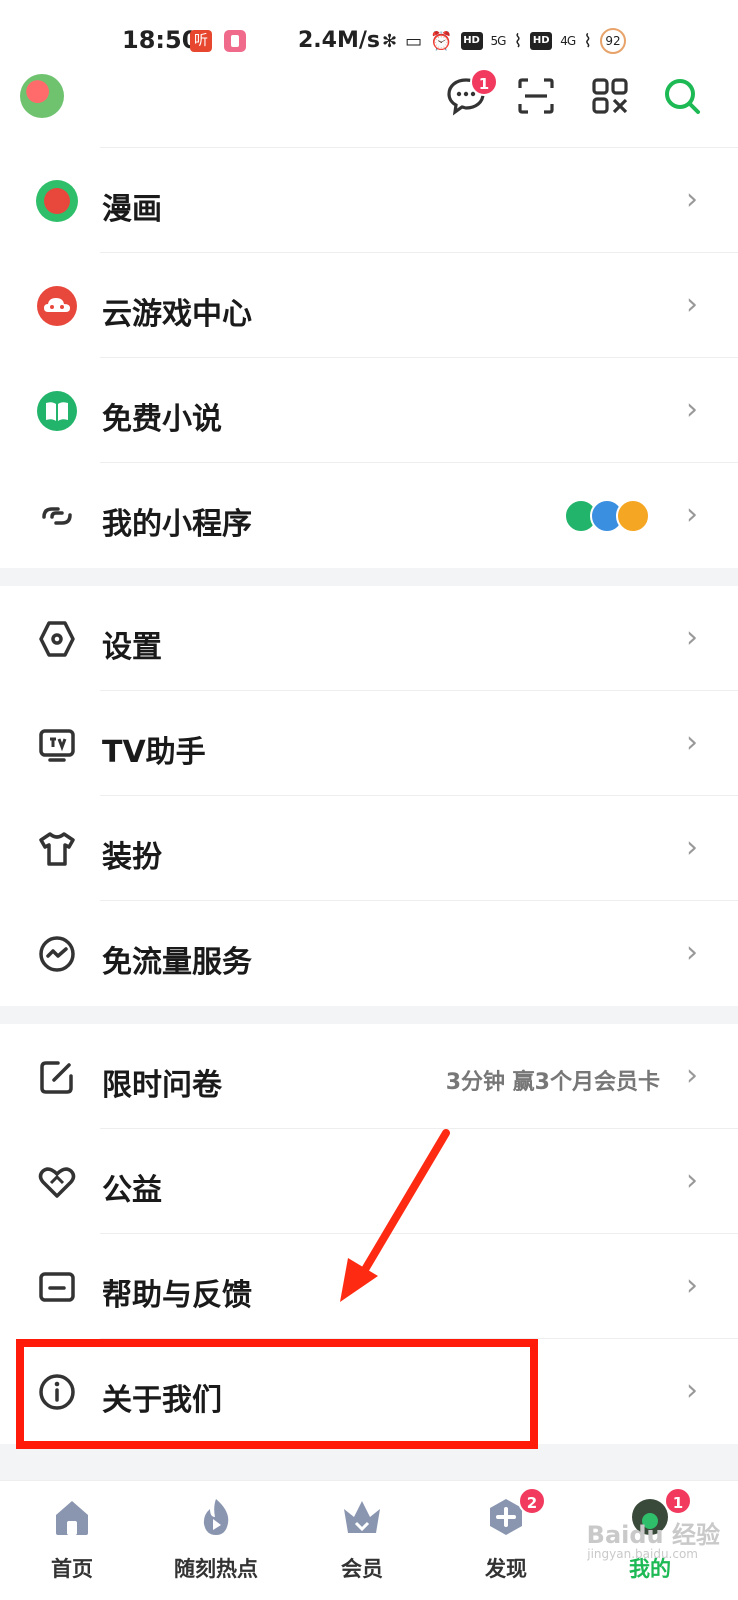 The width and height of the screenshot is (738, 1600). Describe the element at coordinates (369, 953) in the screenshot. I see `menu-row-data-free: 免流量服务 ›` at that location.